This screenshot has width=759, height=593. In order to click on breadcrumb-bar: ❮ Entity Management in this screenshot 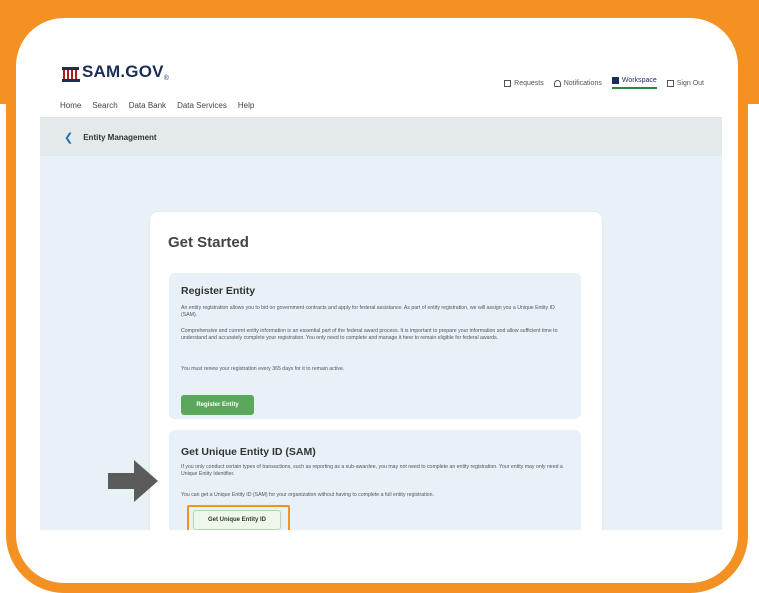, I will do `click(381, 137)`.